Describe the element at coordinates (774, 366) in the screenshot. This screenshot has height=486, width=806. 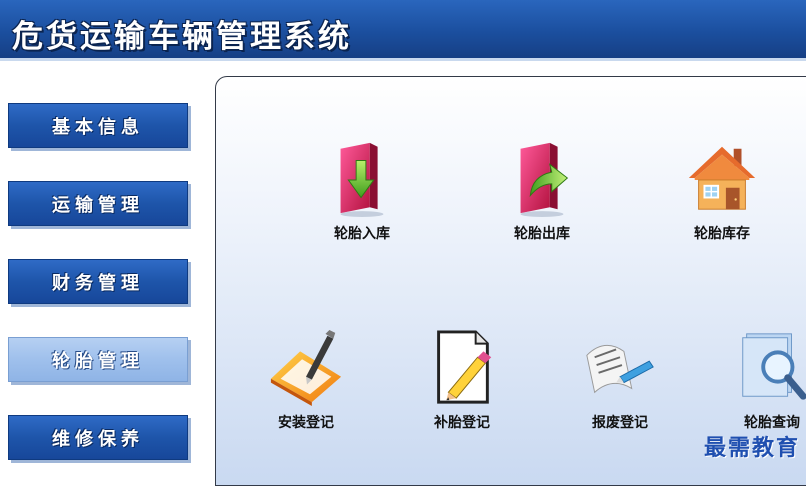
I see `magnifier-icon` at that location.